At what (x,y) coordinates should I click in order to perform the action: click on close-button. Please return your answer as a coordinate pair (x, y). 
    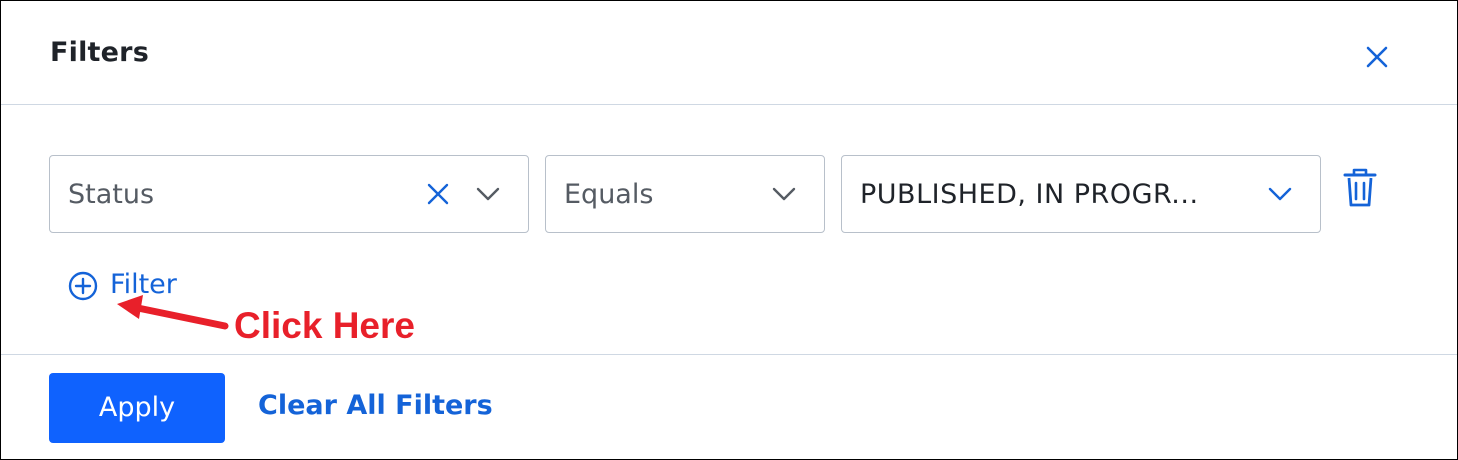
    Looking at the image, I should click on (1377, 57).